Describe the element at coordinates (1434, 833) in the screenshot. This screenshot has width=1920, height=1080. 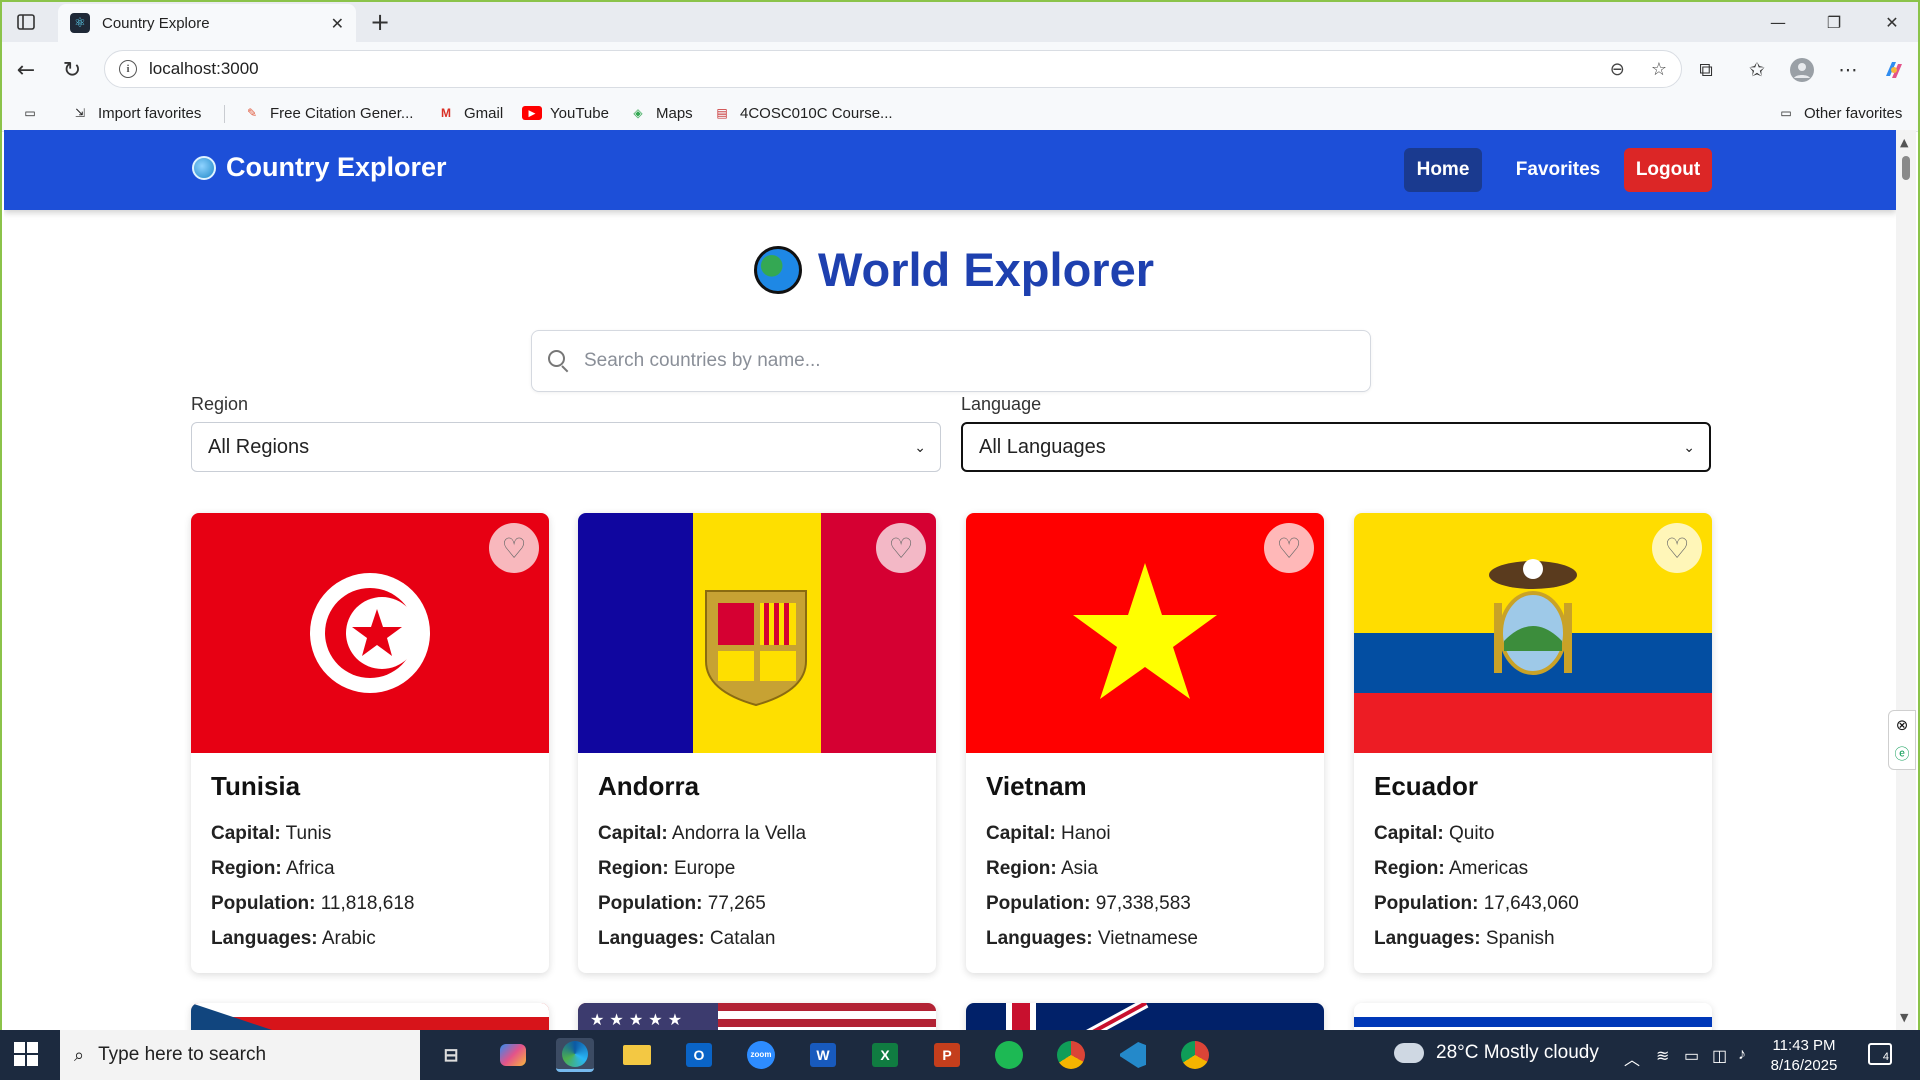
I see `capital-row: Capital: Quito` at that location.